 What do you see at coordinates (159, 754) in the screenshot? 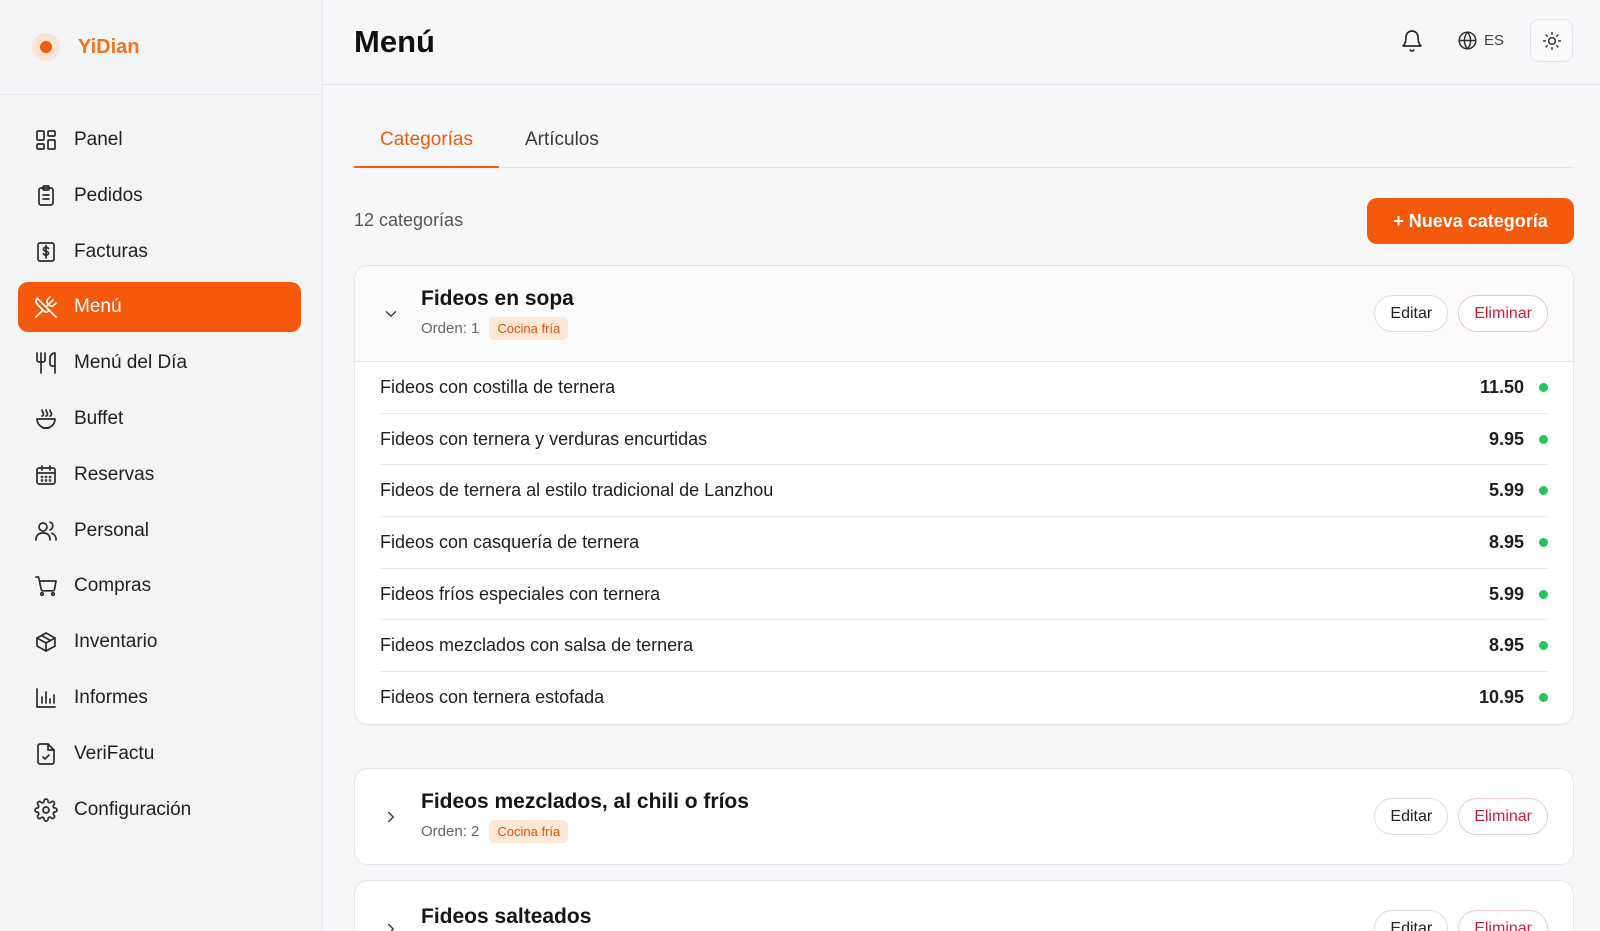
I see `sidebar-item-verifactu: VeriFactu` at bounding box center [159, 754].